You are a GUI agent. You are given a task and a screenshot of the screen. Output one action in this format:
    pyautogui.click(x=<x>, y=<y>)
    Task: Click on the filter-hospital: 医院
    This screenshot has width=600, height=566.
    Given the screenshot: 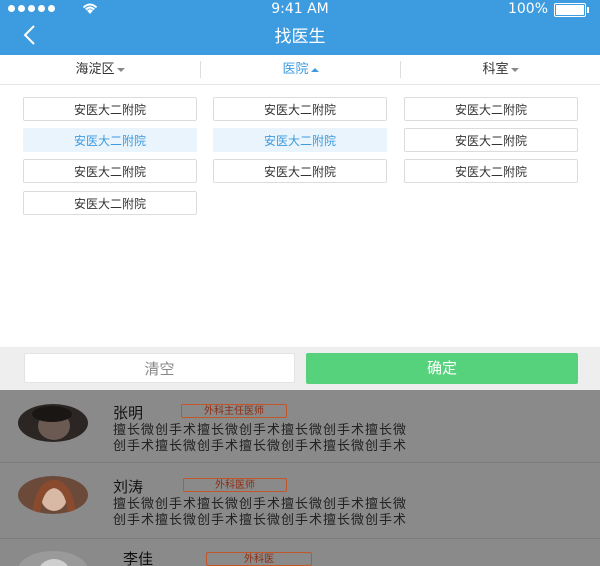 What is the action you would take?
    pyautogui.click(x=300, y=69)
    